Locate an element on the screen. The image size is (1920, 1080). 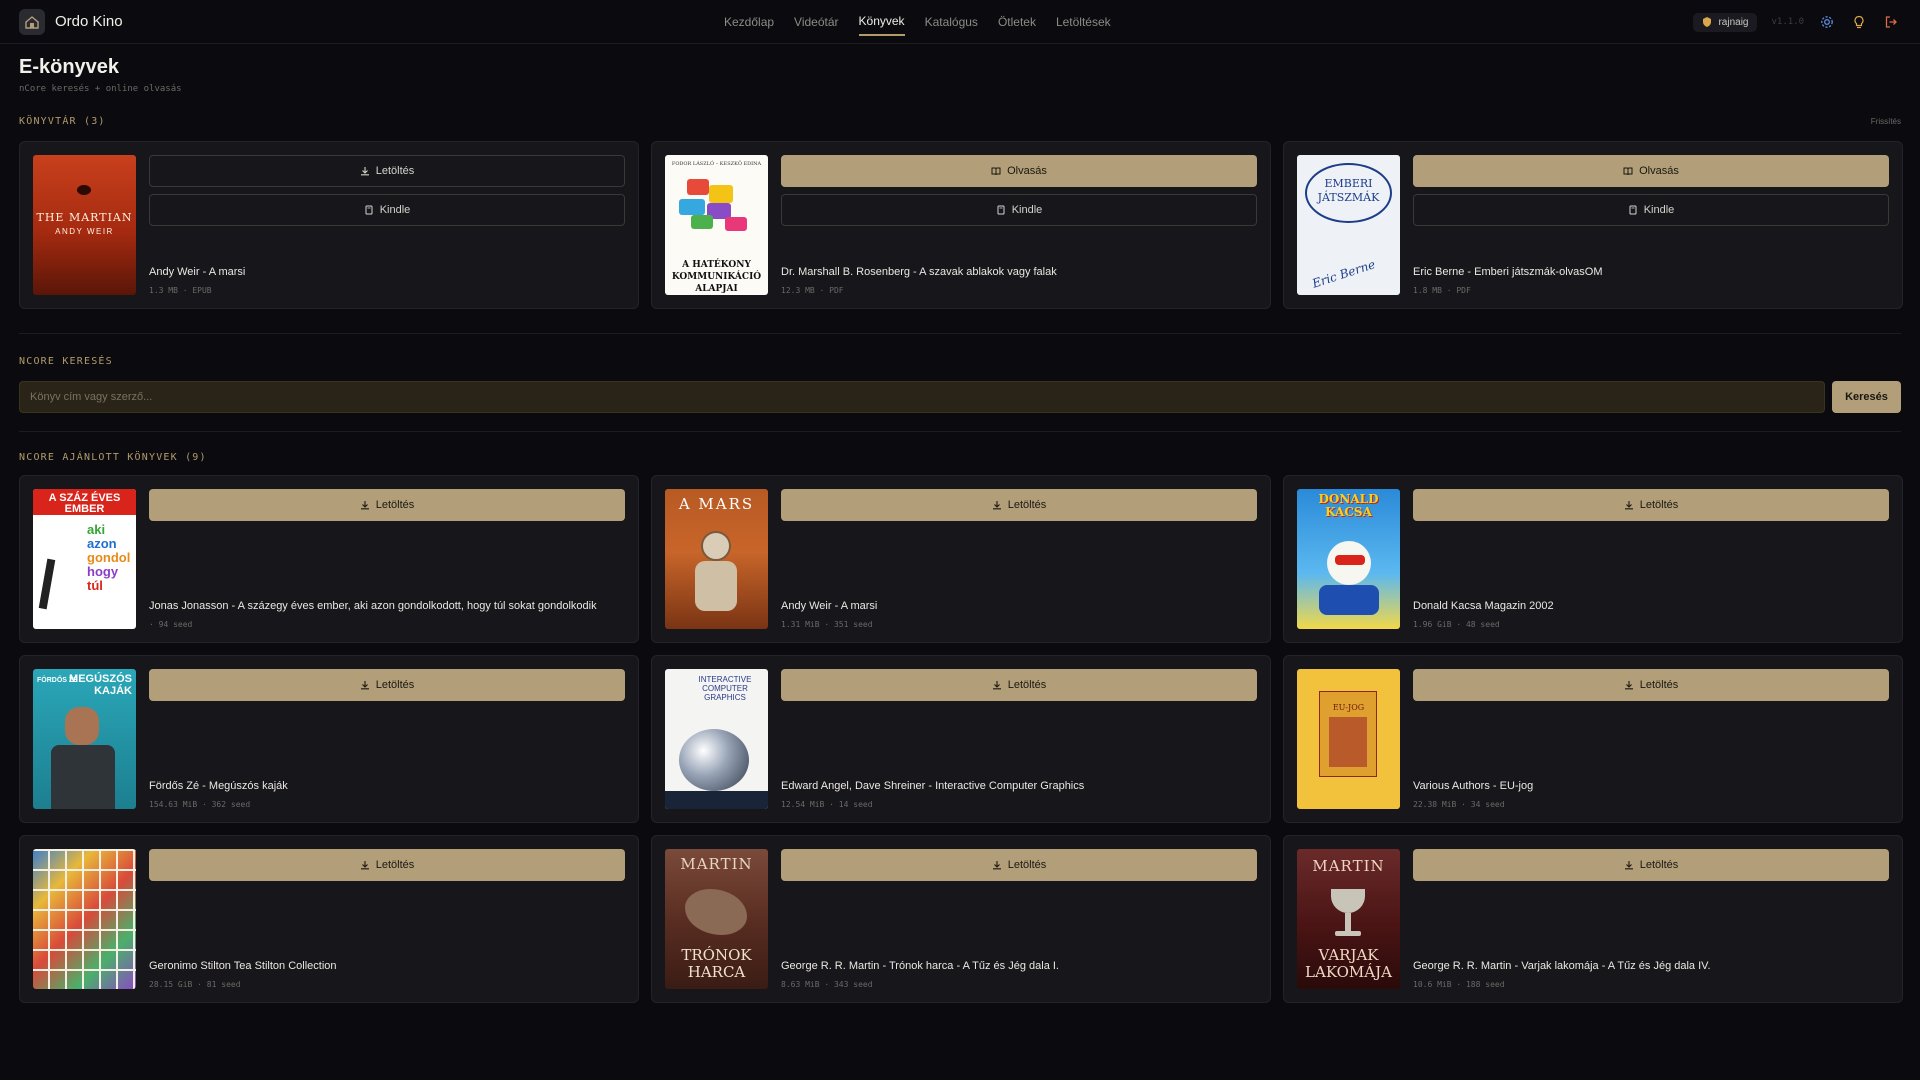
book-meta: 12.3 MB · PDF is located at coordinates (812, 290).